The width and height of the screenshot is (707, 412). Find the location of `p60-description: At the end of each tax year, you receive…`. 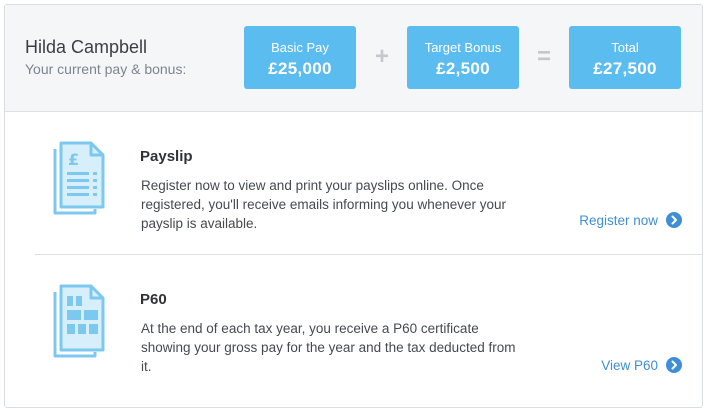

p60-description: At the end of each tax year, you receive… is located at coordinates (328, 347).